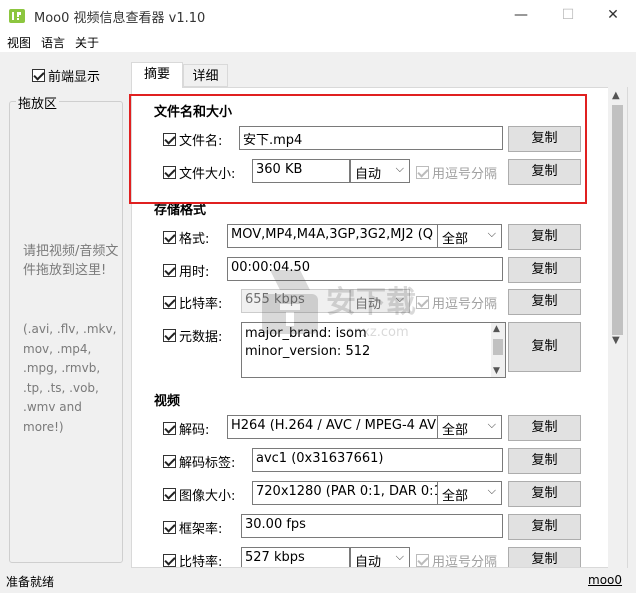  What do you see at coordinates (372, 526) in the screenshot?
I see `framerate-field: 30.00 fps` at bounding box center [372, 526].